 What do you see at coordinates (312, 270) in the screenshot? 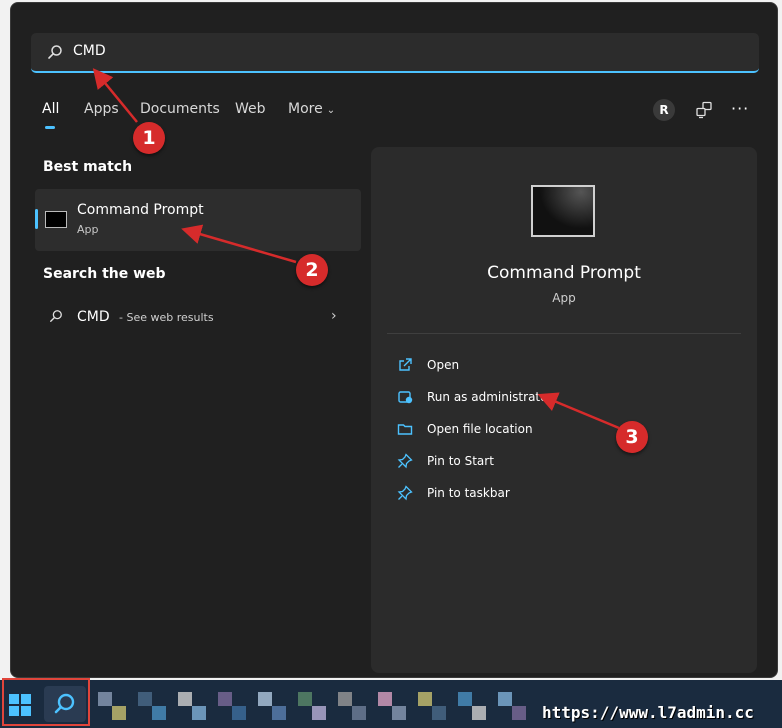
I see `annotation-badge-2: 2` at bounding box center [312, 270].